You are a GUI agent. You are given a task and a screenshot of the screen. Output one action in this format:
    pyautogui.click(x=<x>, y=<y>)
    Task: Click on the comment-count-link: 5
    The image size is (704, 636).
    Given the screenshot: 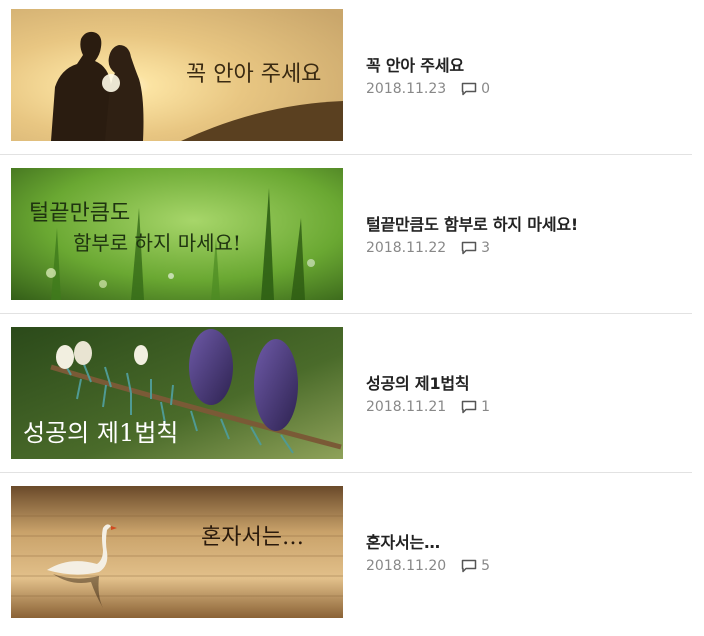 What is the action you would take?
    pyautogui.click(x=475, y=566)
    